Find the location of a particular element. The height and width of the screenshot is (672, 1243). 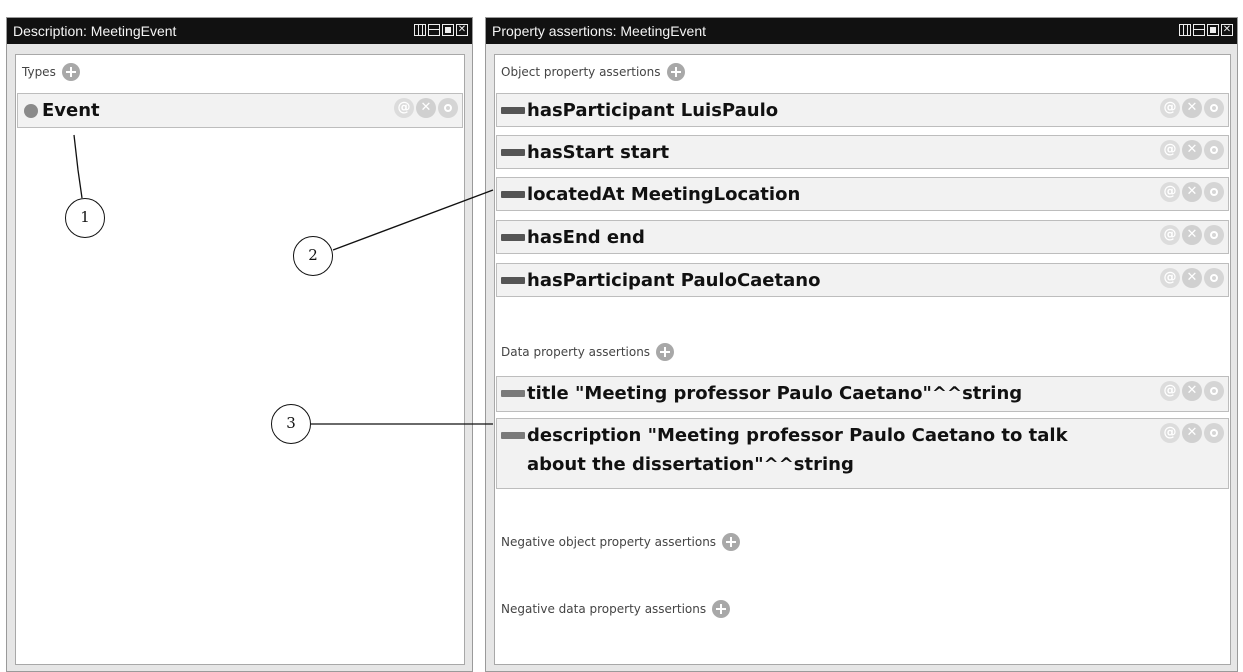

types-section-header: Types is located at coordinates (51, 72).